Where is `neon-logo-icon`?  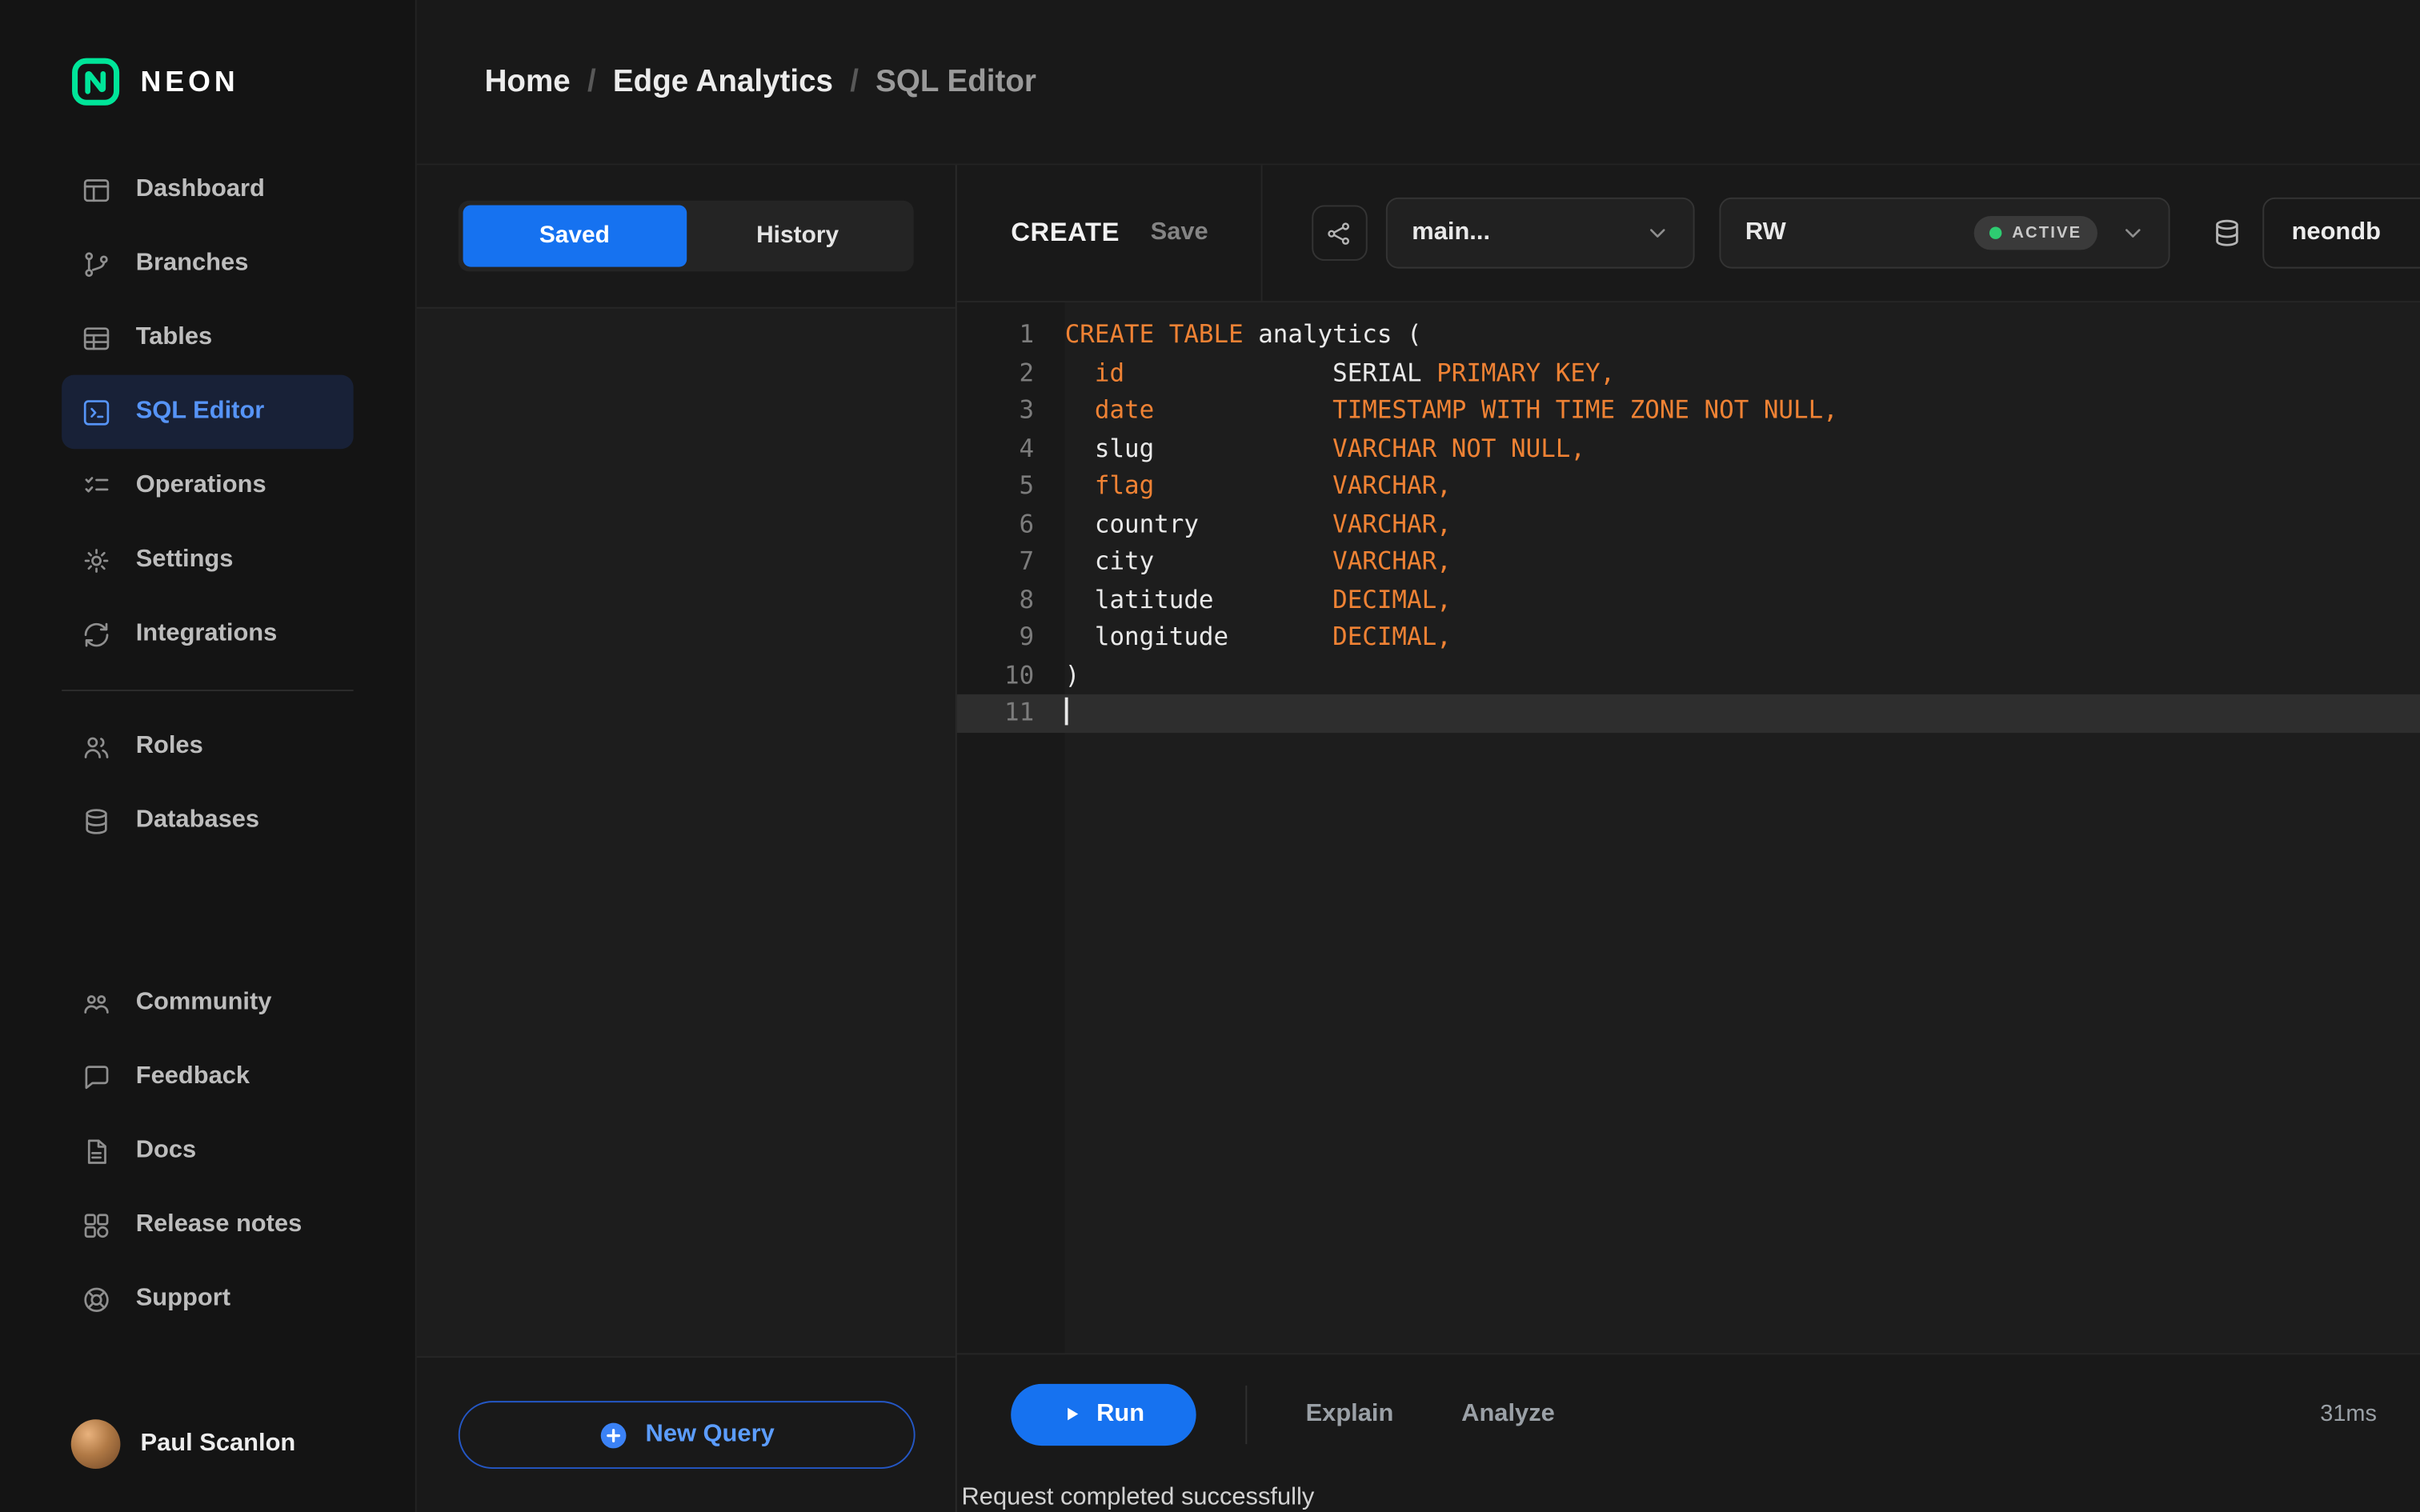 neon-logo-icon is located at coordinates (96, 81).